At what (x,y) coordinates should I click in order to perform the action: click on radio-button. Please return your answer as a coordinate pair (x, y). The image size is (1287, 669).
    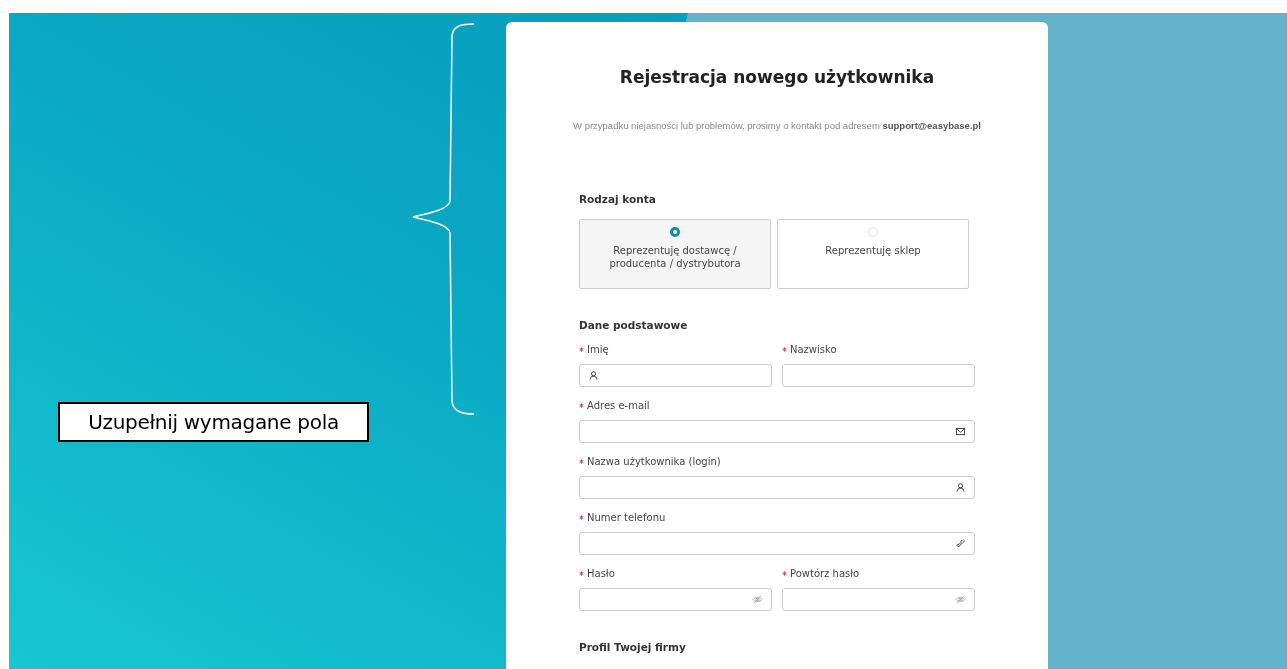
    Looking at the image, I should click on (675, 232).